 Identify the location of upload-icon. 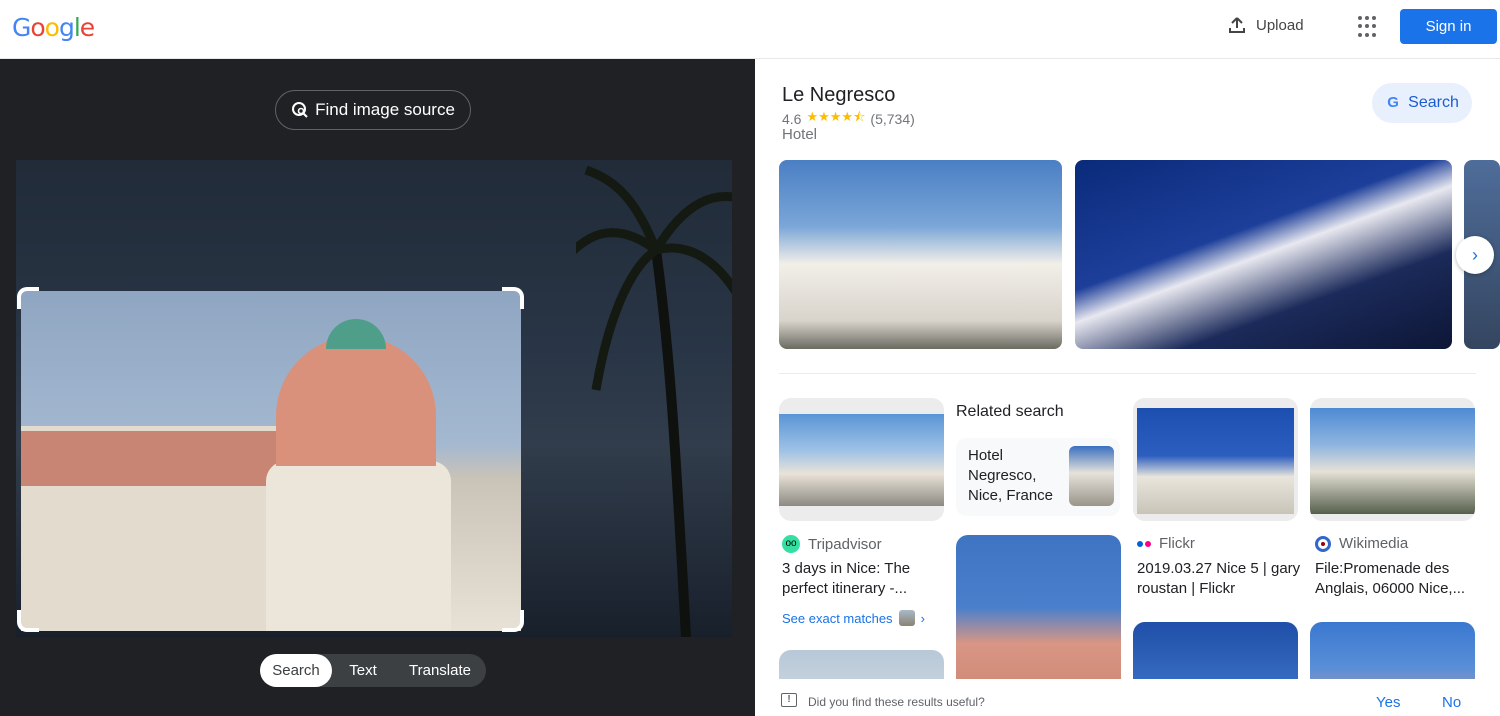
(1237, 25).